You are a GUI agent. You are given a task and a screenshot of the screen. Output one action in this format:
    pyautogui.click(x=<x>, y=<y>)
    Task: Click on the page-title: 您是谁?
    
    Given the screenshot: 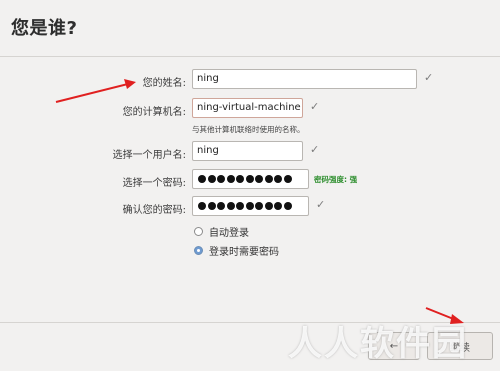 What is the action you would take?
    pyautogui.click(x=44, y=28)
    